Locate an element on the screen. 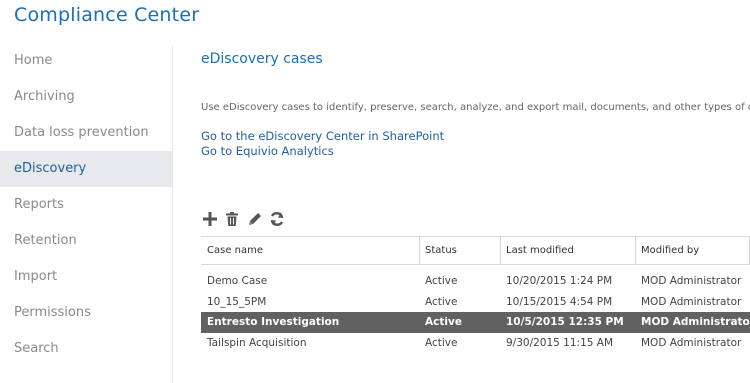 The image size is (750, 383). sidebar-divider is located at coordinates (172, 214).